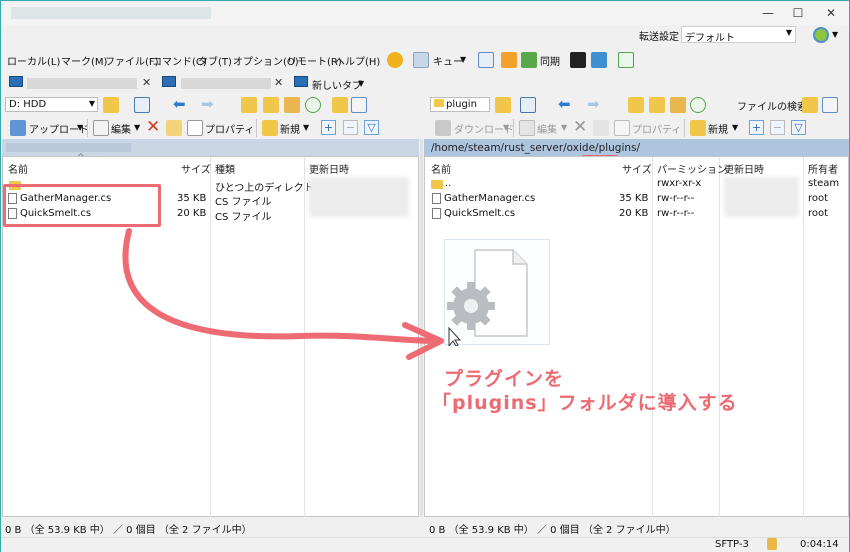 The height and width of the screenshot is (552, 850). I want to click on annotation-line-1: プラグインを, so click(504, 379).